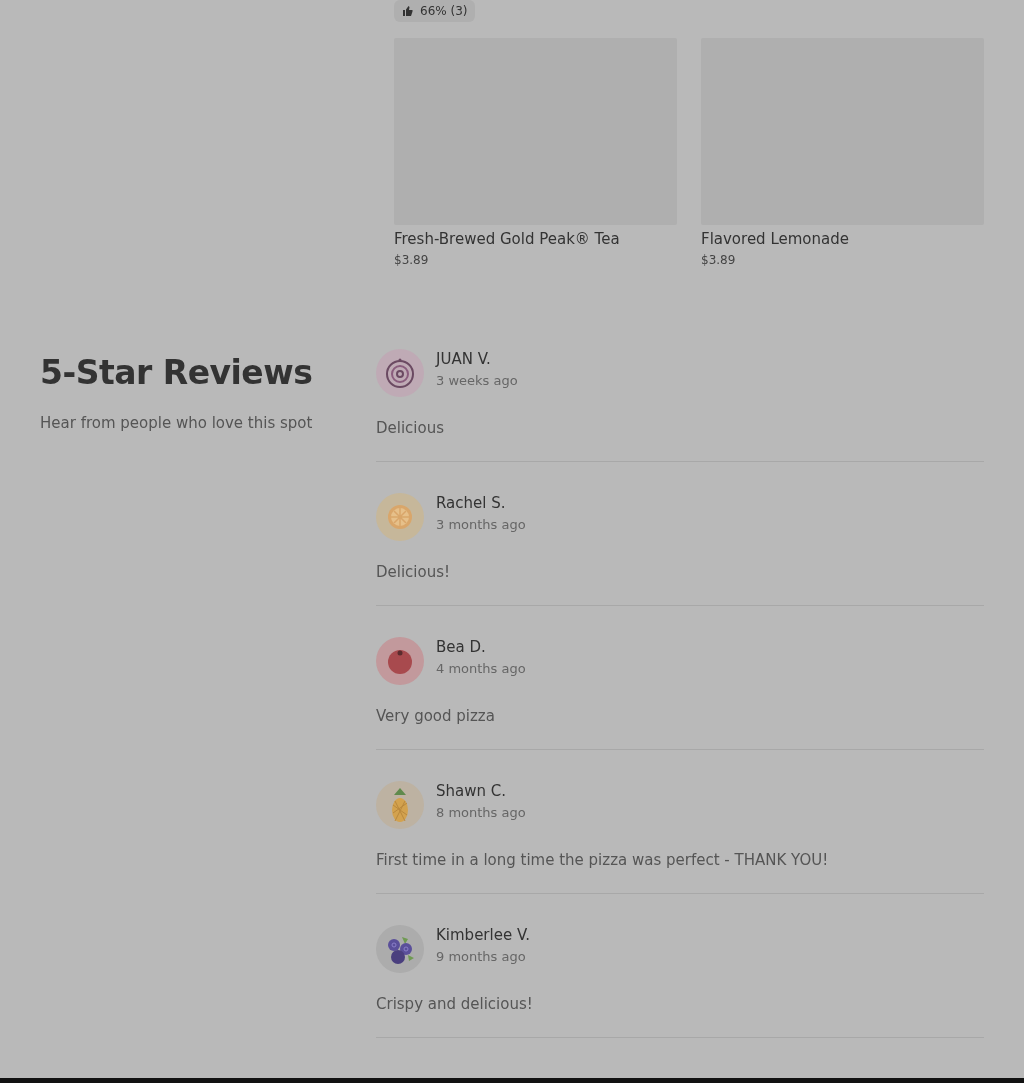 The height and width of the screenshot is (1083, 1024). I want to click on product-name: Fresh-Brewed Gold Peak® Tea, so click(535, 239).